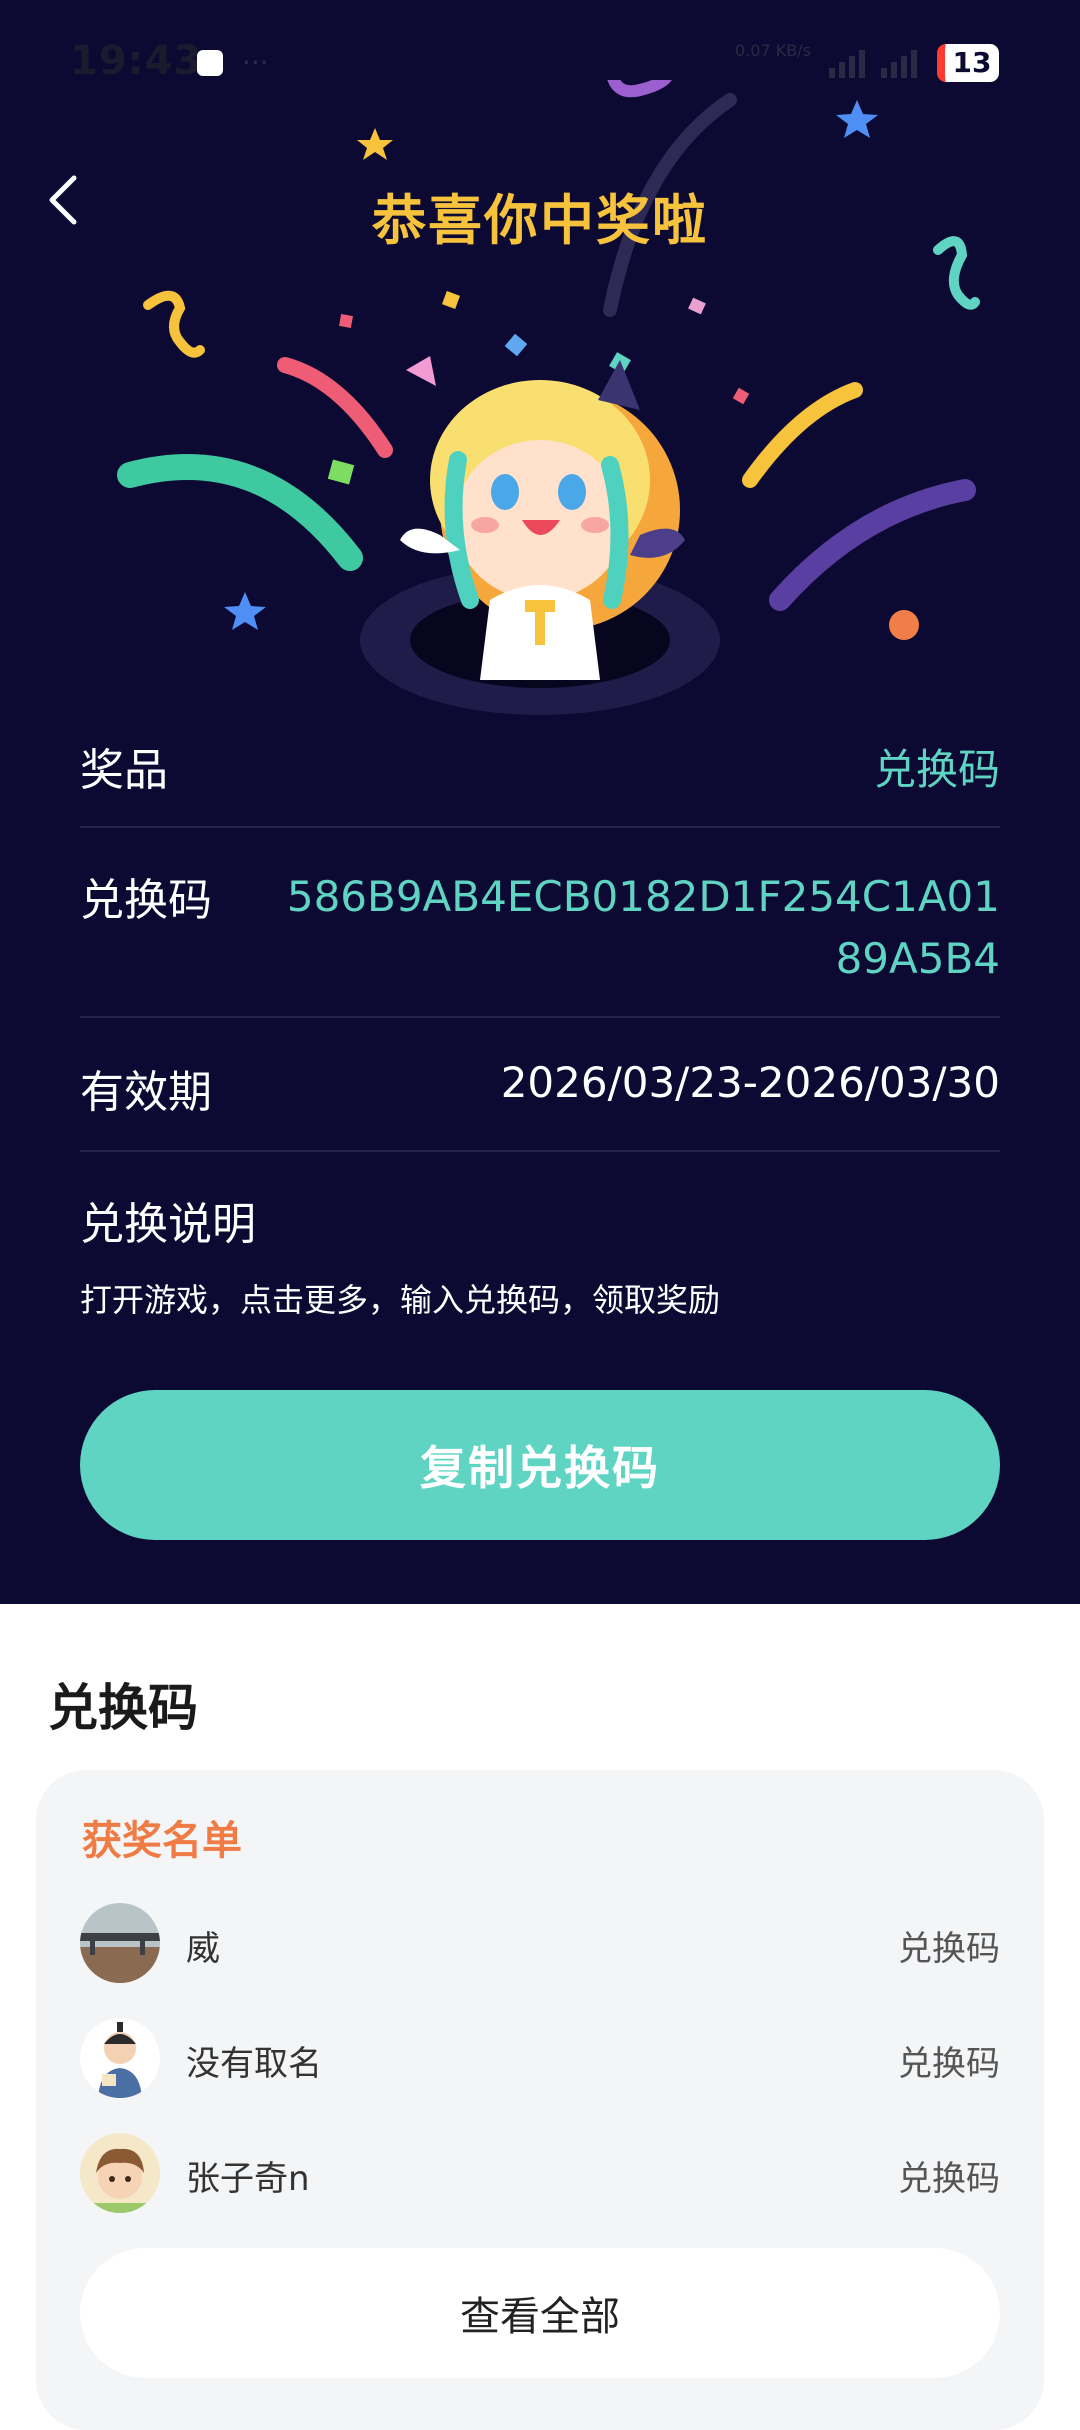 This screenshot has width=1080, height=2430. Describe the element at coordinates (168, 1224) in the screenshot. I see `instructions-title: 兑换说明` at that location.